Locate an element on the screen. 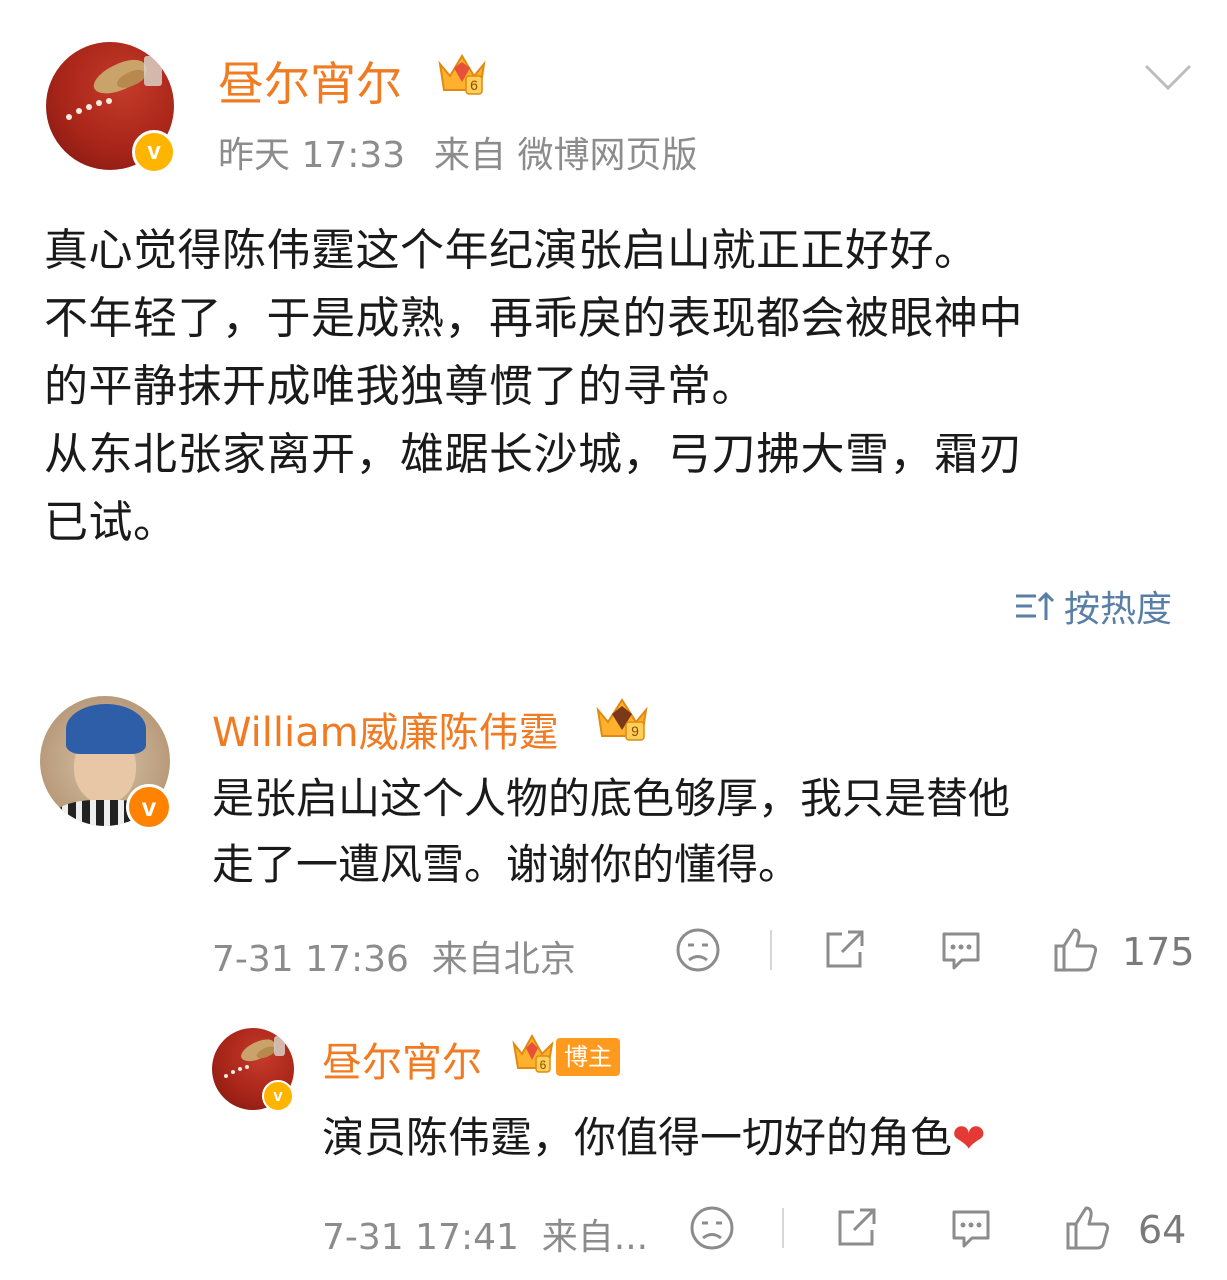 The image size is (1227, 1280). comment-text: 是张启山这个人物的底色够厚，我只是替他 走了一遭风雪。谢谢你的懂得。 is located at coordinates (611, 832).